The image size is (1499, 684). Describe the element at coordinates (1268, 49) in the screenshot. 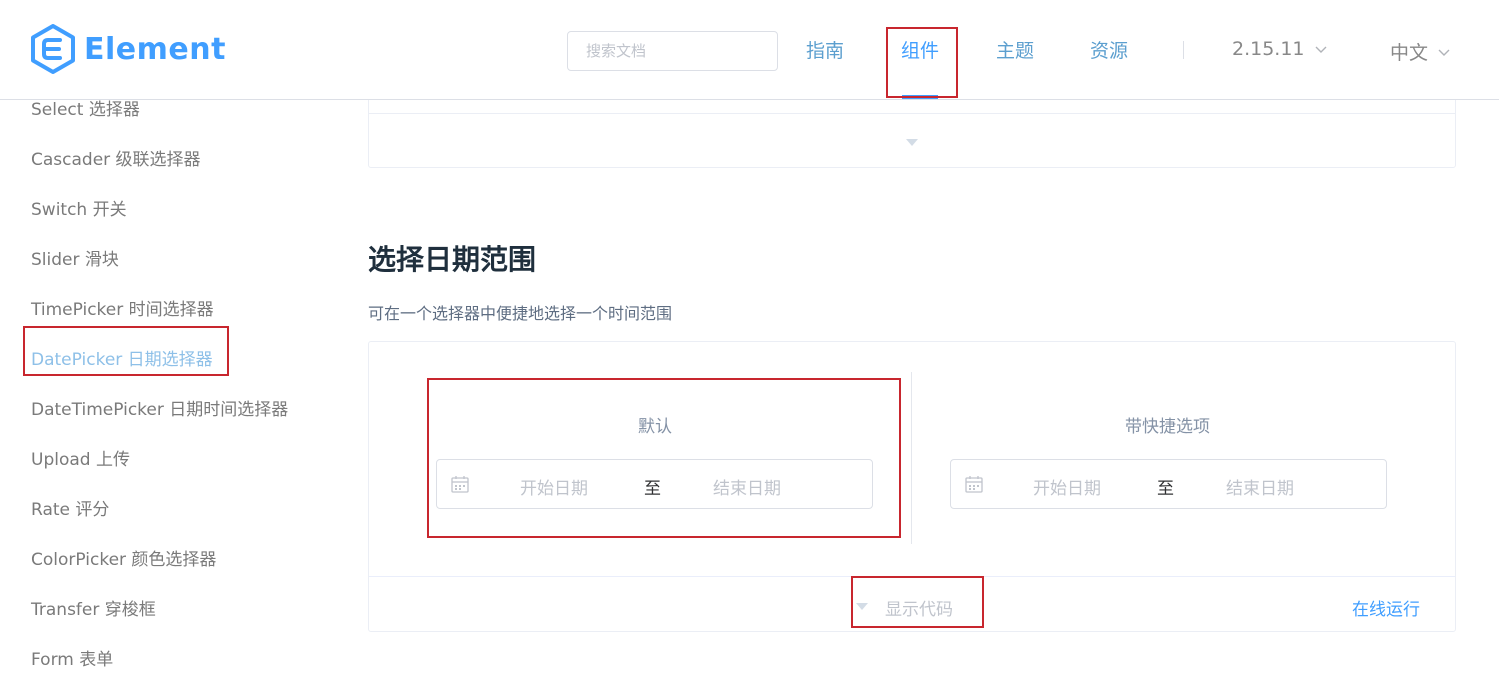

I see `version-label: 2.15.11` at that location.